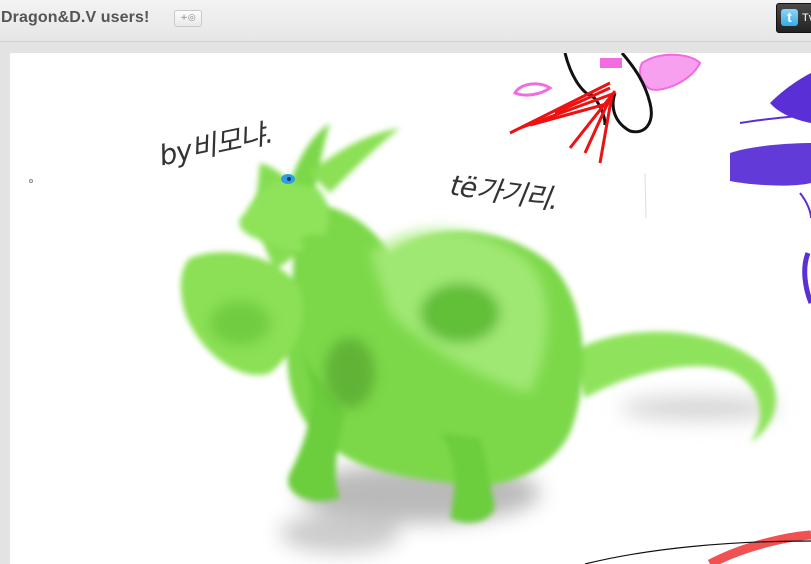 This screenshot has height=564, width=811. I want to click on red-stroke-bottom, so click(759, 547).